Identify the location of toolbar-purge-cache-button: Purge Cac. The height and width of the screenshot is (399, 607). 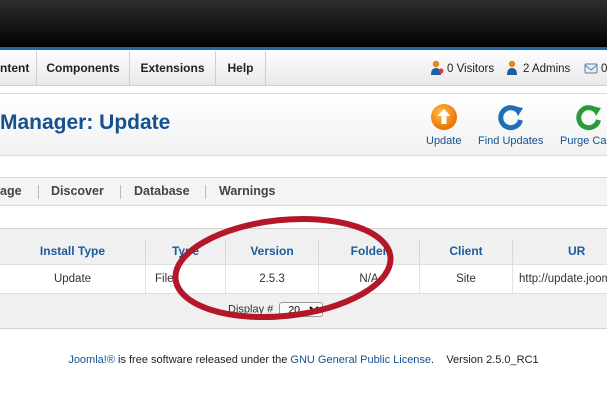
(583, 124).